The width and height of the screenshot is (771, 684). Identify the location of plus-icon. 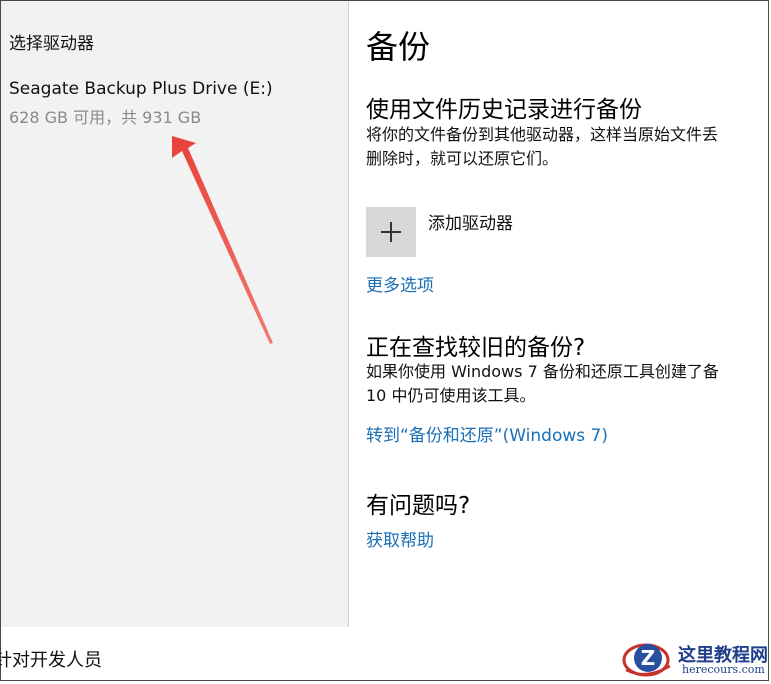
(391, 232).